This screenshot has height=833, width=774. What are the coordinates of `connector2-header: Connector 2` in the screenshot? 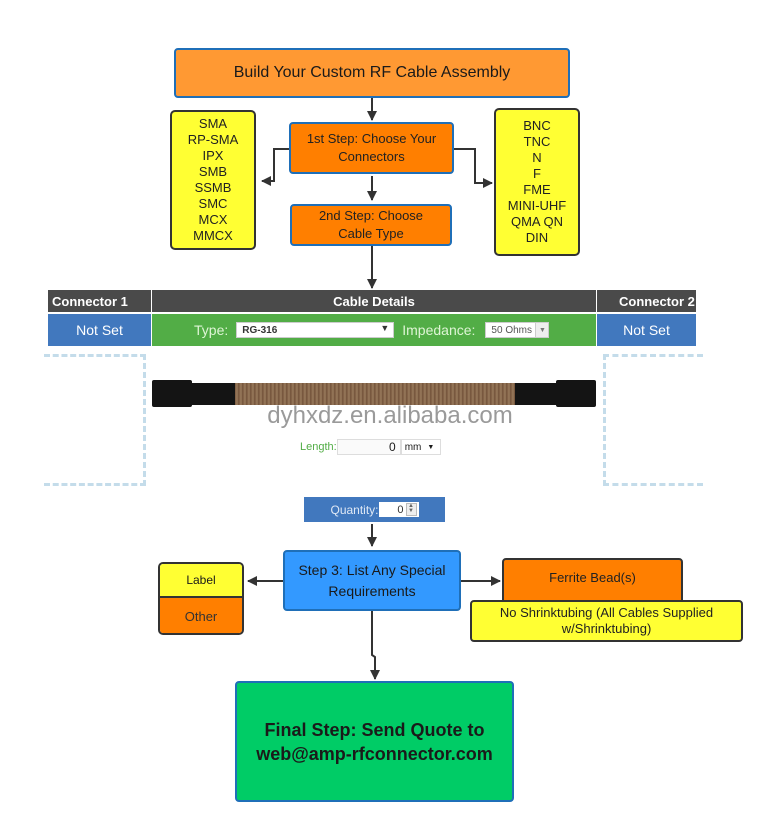 It's located at (646, 301).